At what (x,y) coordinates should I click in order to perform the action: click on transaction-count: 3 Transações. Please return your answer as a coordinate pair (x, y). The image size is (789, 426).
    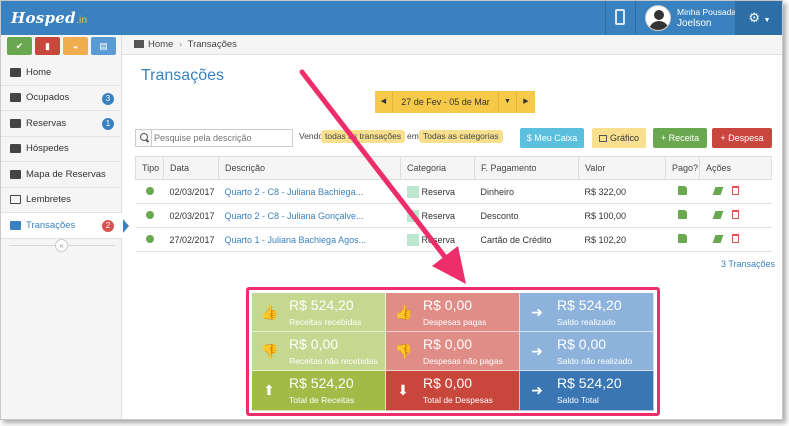
    Looking at the image, I should click on (748, 264).